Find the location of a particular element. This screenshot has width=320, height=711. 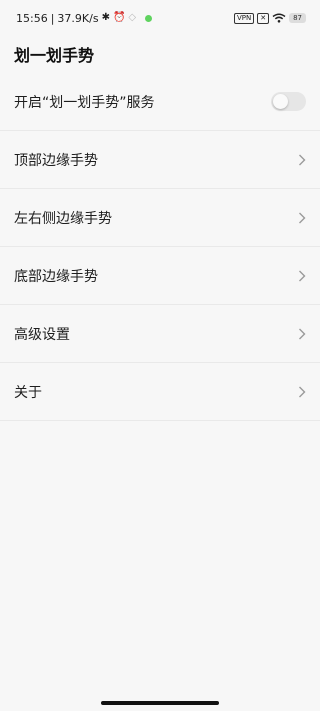

settings-row-advanced-settings: 高级设置 is located at coordinates (160, 334).